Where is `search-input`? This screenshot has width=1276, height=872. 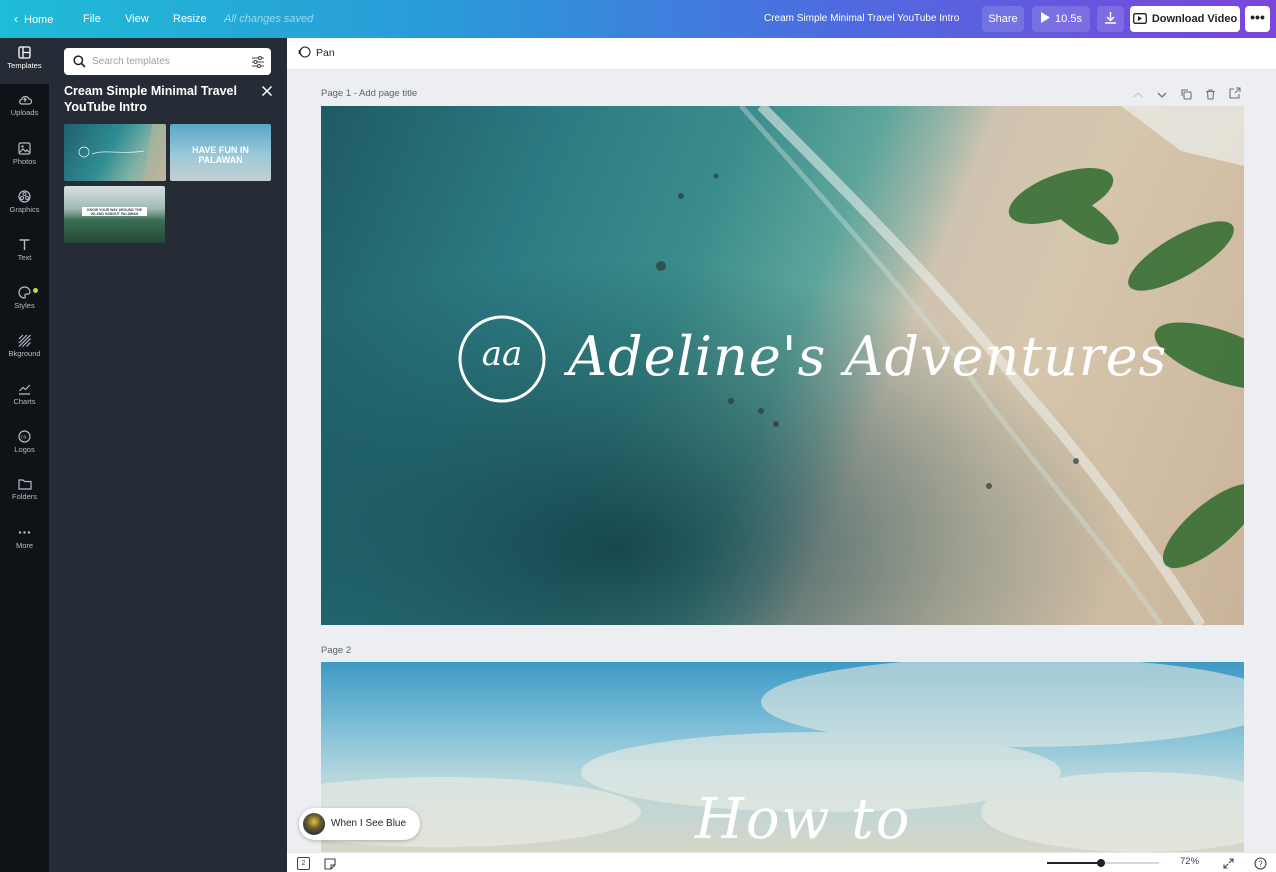 search-input is located at coordinates (167, 61).